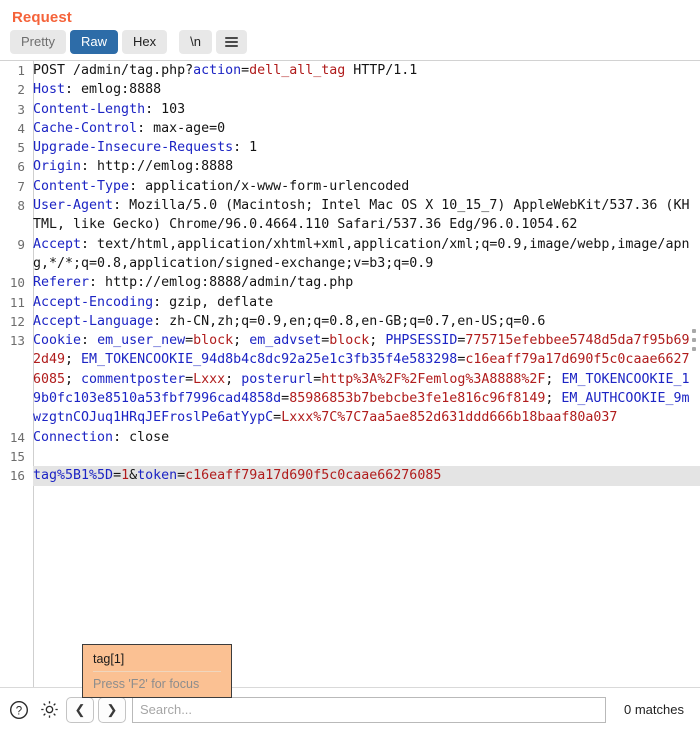 This screenshot has width=700, height=731. Describe the element at coordinates (17, 476) in the screenshot. I see `line-number: 16` at that location.